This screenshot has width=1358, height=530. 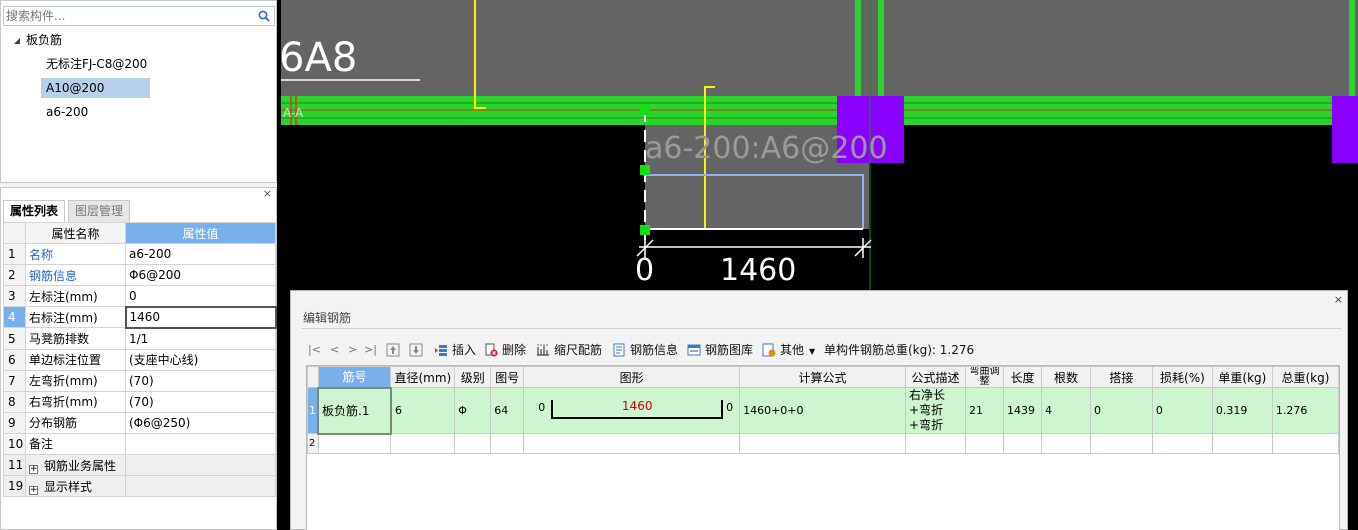 What do you see at coordinates (1022, 410) in the screenshot?
I see `cell-length: 1439` at bounding box center [1022, 410].